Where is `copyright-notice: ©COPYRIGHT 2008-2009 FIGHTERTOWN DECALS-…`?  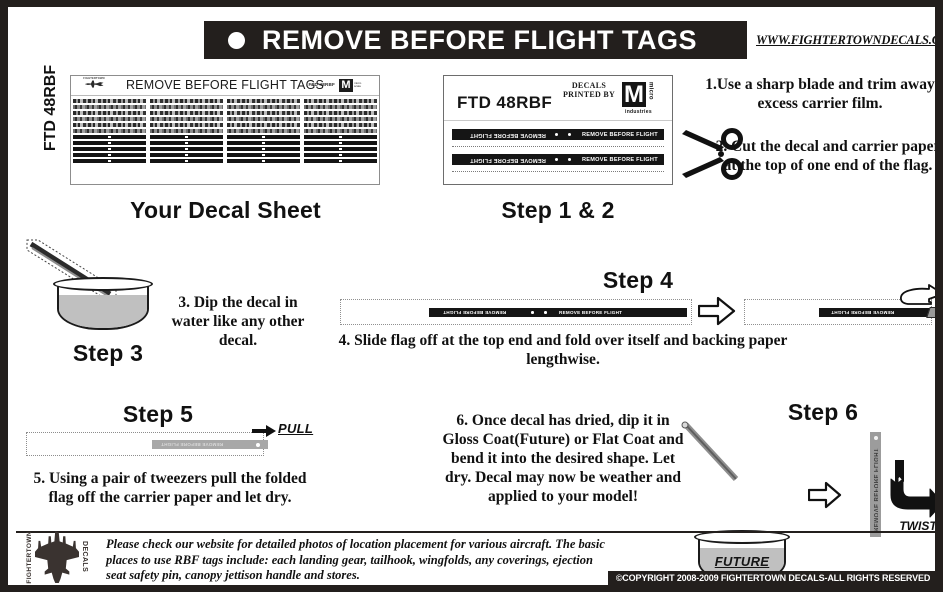 copyright-notice: ©COPYRIGHT 2008-2009 FIGHTERTOWN DECALS-… is located at coordinates (771, 578).